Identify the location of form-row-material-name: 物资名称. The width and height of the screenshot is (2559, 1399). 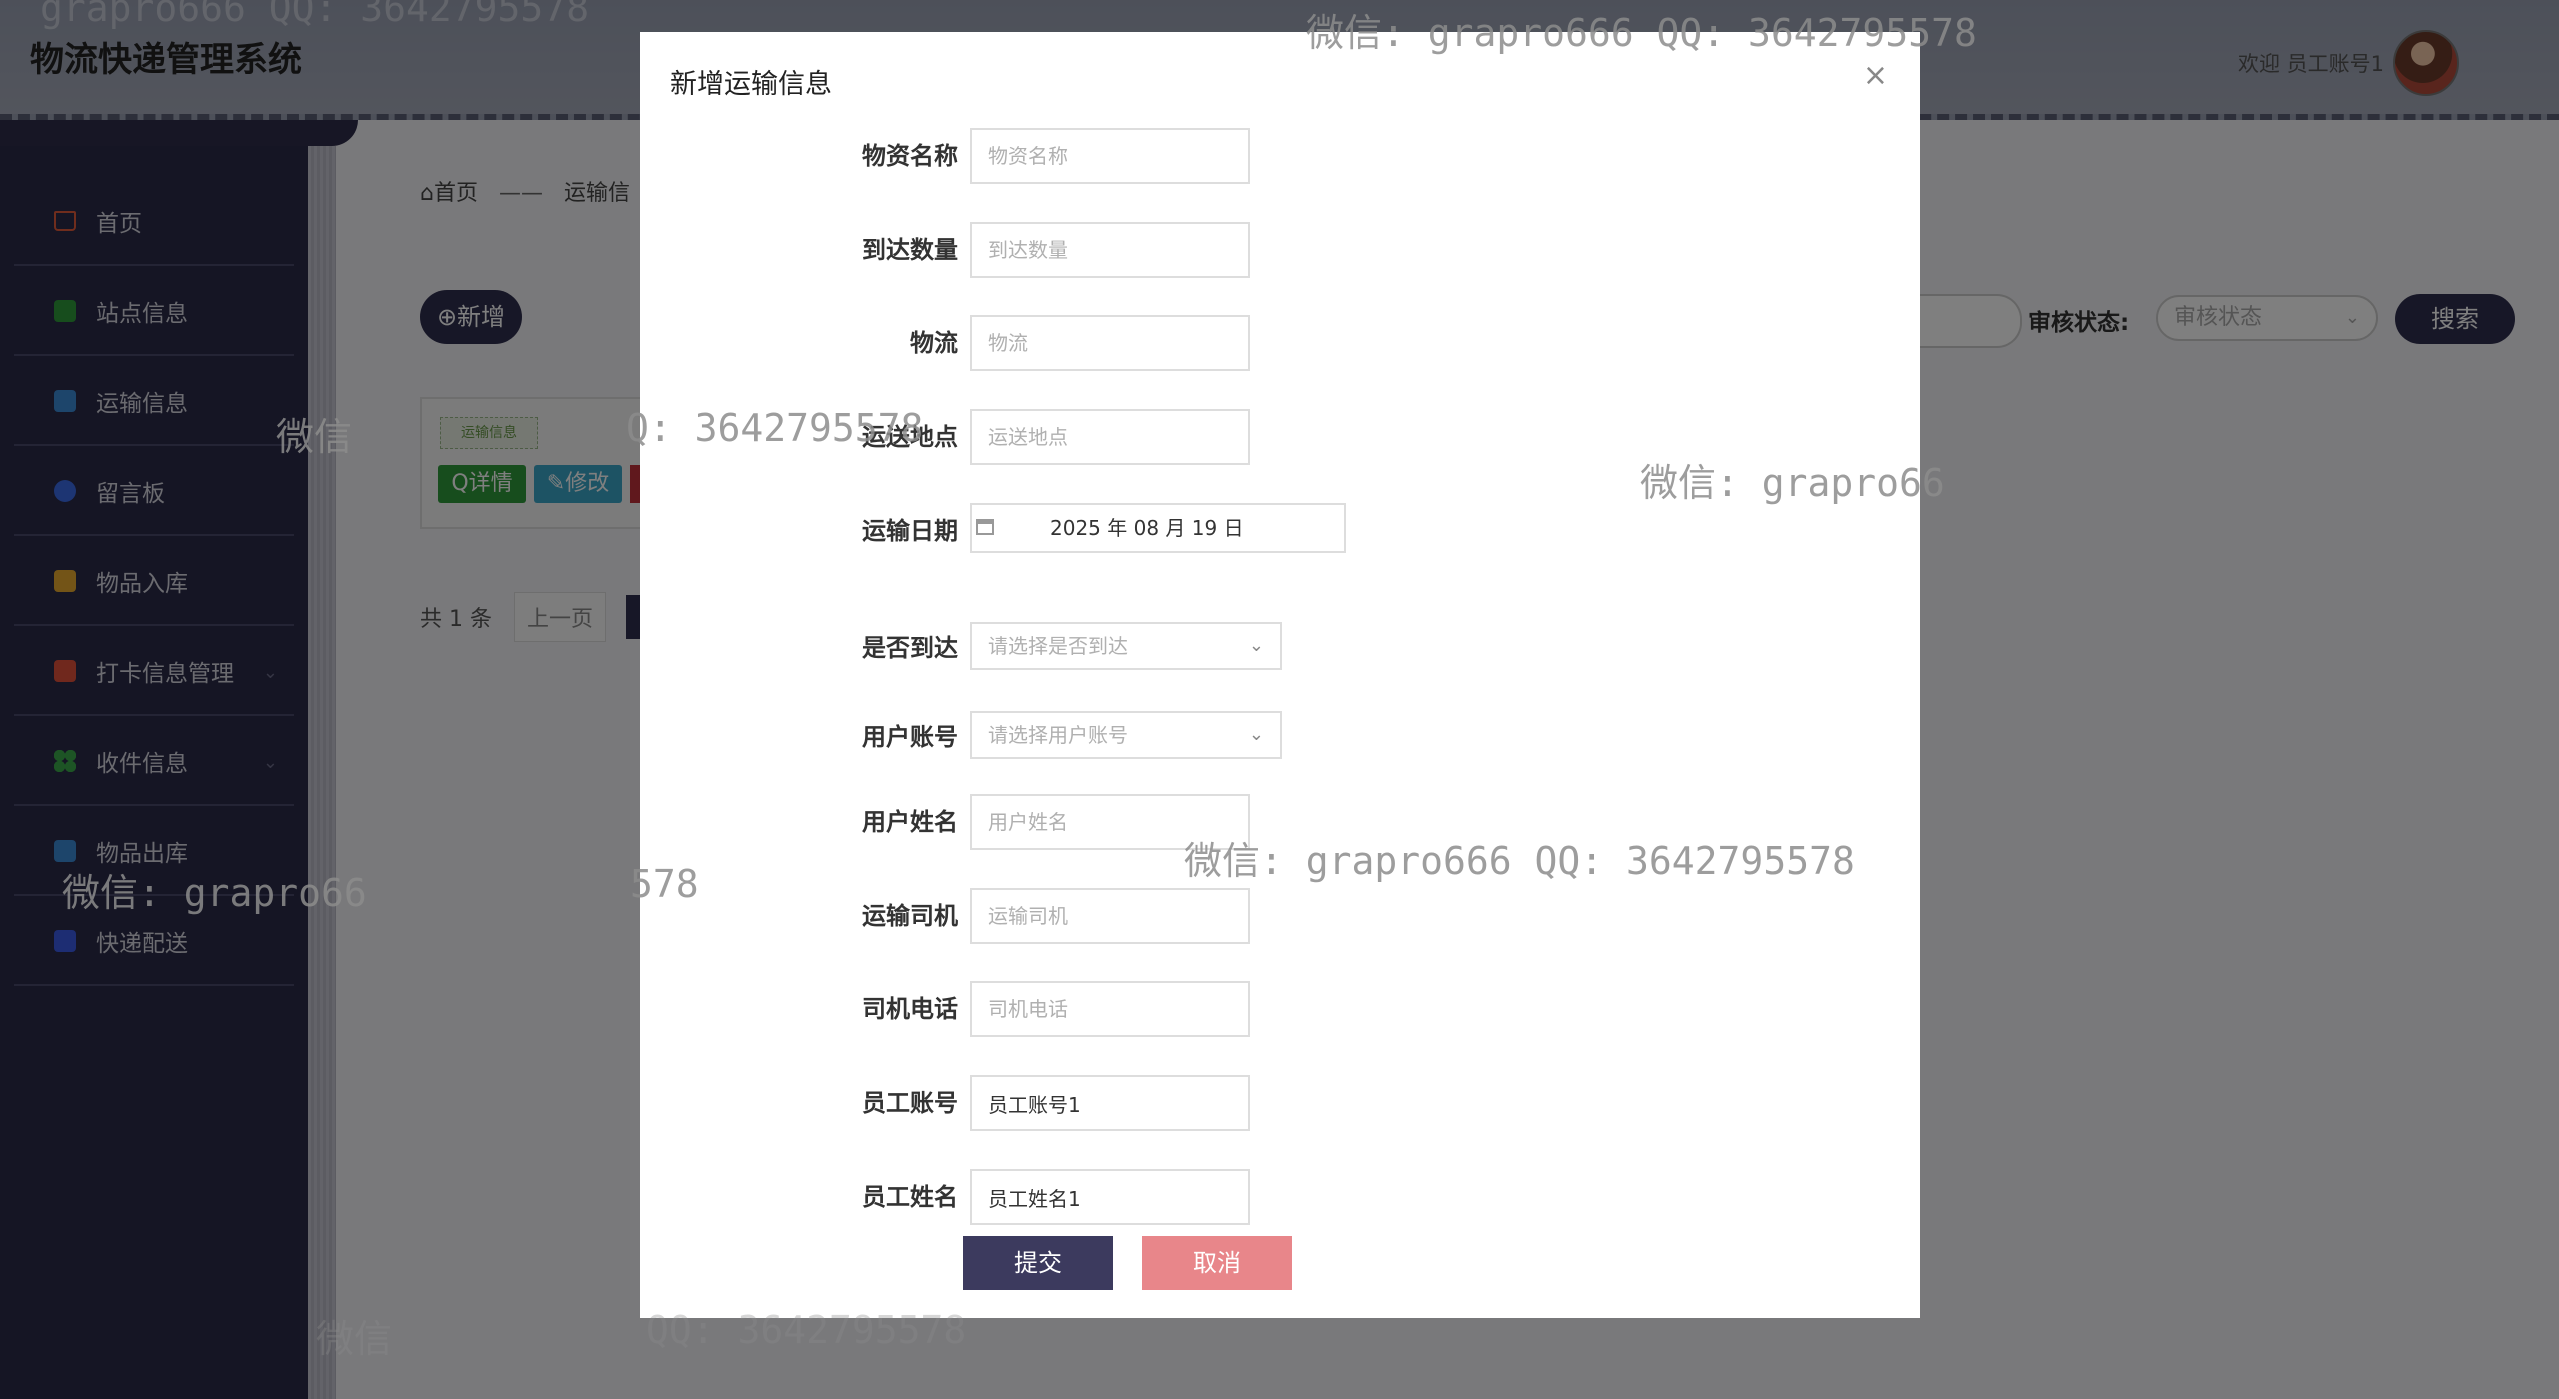
(1280, 156).